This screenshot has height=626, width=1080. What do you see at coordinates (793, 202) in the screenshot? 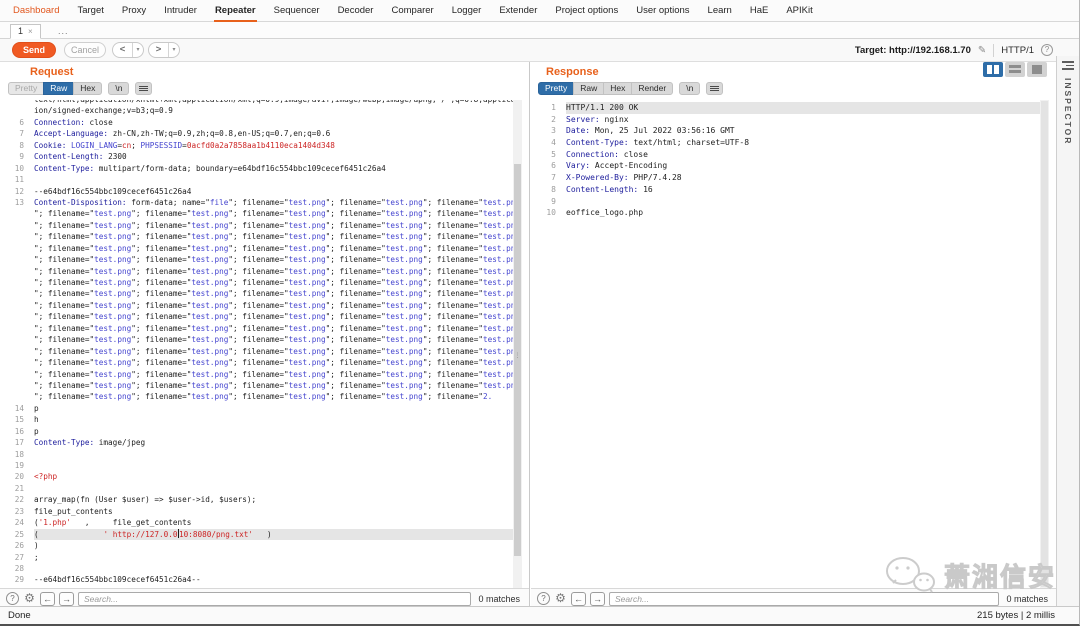
I see `code-line: 9` at bounding box center [793, 202].